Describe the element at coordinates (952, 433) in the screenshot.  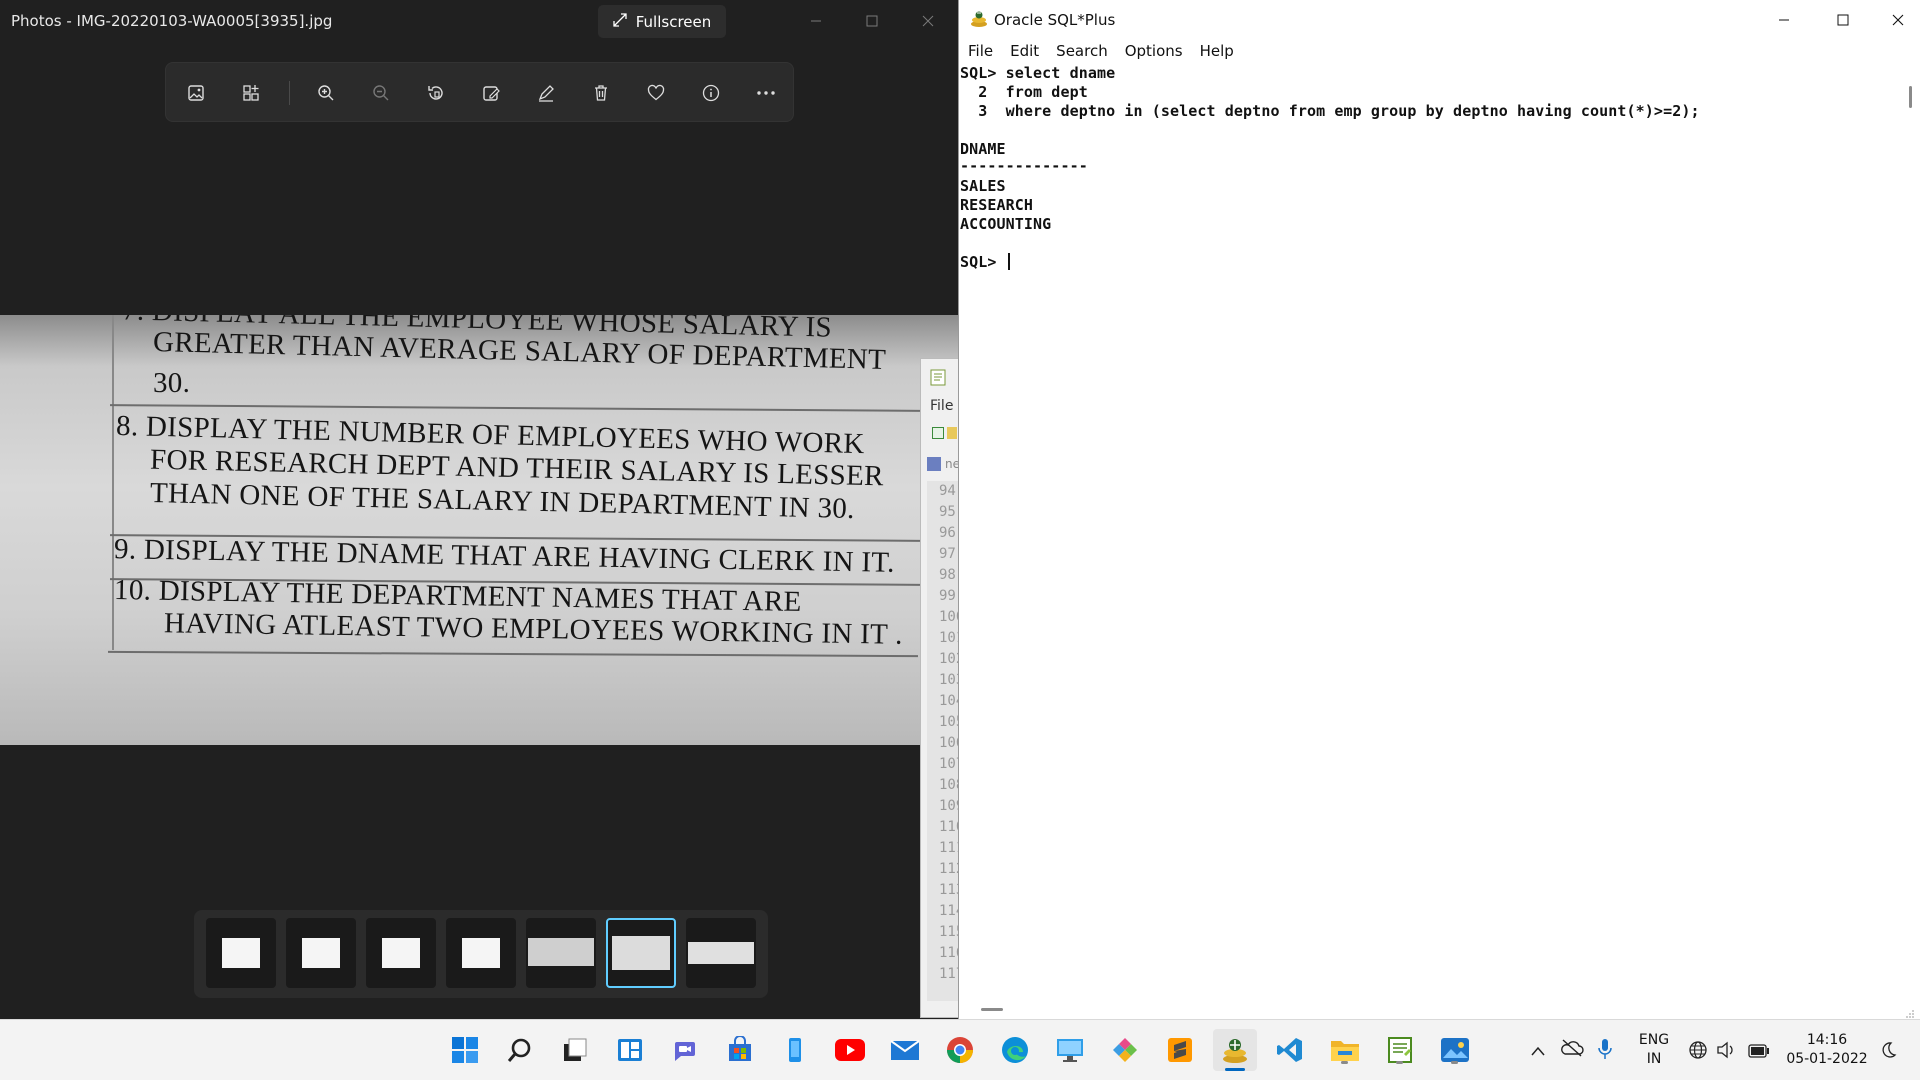
I see `open-file-icon` at that location.